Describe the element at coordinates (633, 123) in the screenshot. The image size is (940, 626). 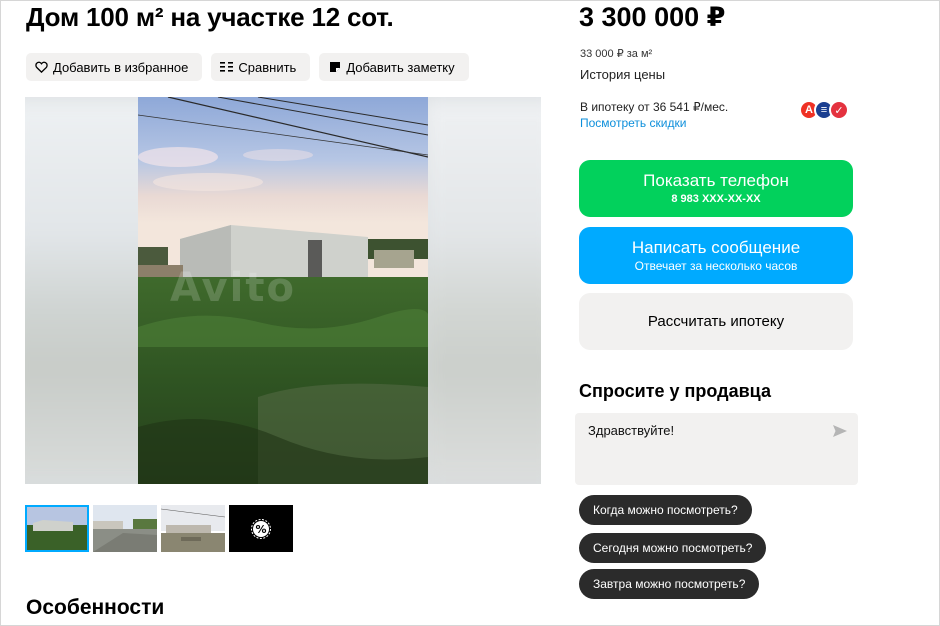
I see `view-discounts-link: Посмотреть скидки` at that location.